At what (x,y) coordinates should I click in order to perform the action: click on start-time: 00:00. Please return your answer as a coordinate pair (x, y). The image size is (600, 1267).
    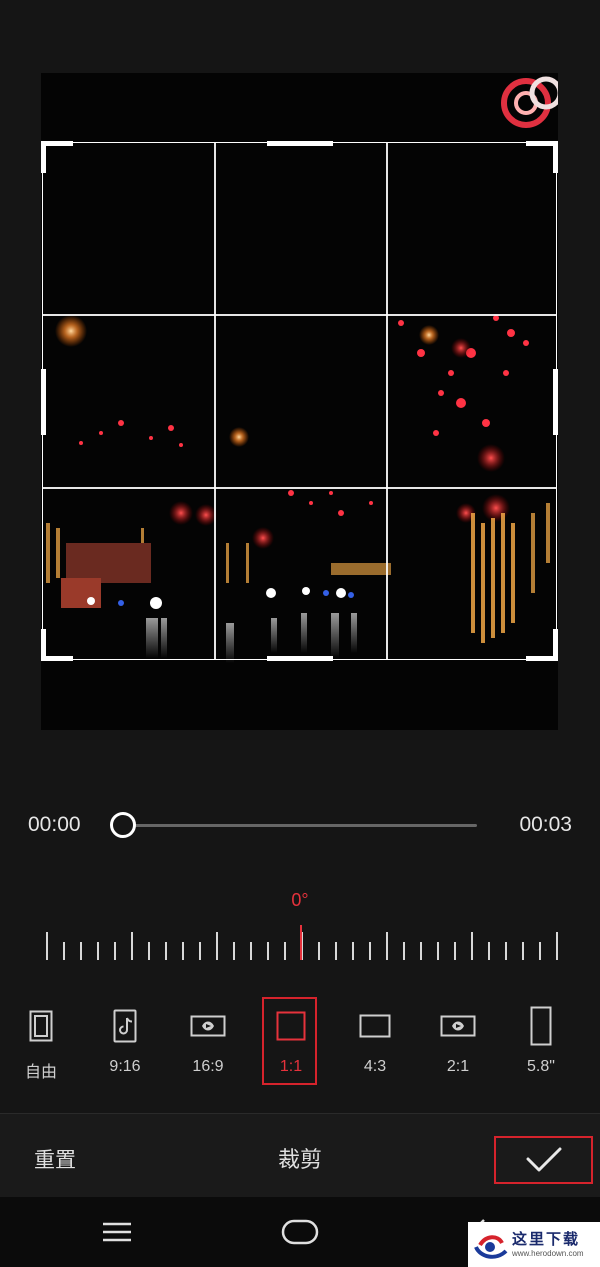
    Looking at the image, I should click on (54, 824).